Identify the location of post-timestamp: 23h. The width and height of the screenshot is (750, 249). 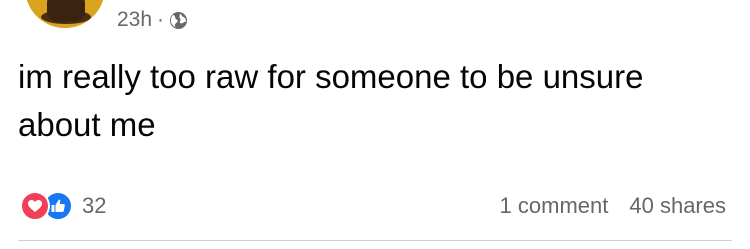
(134, 20).